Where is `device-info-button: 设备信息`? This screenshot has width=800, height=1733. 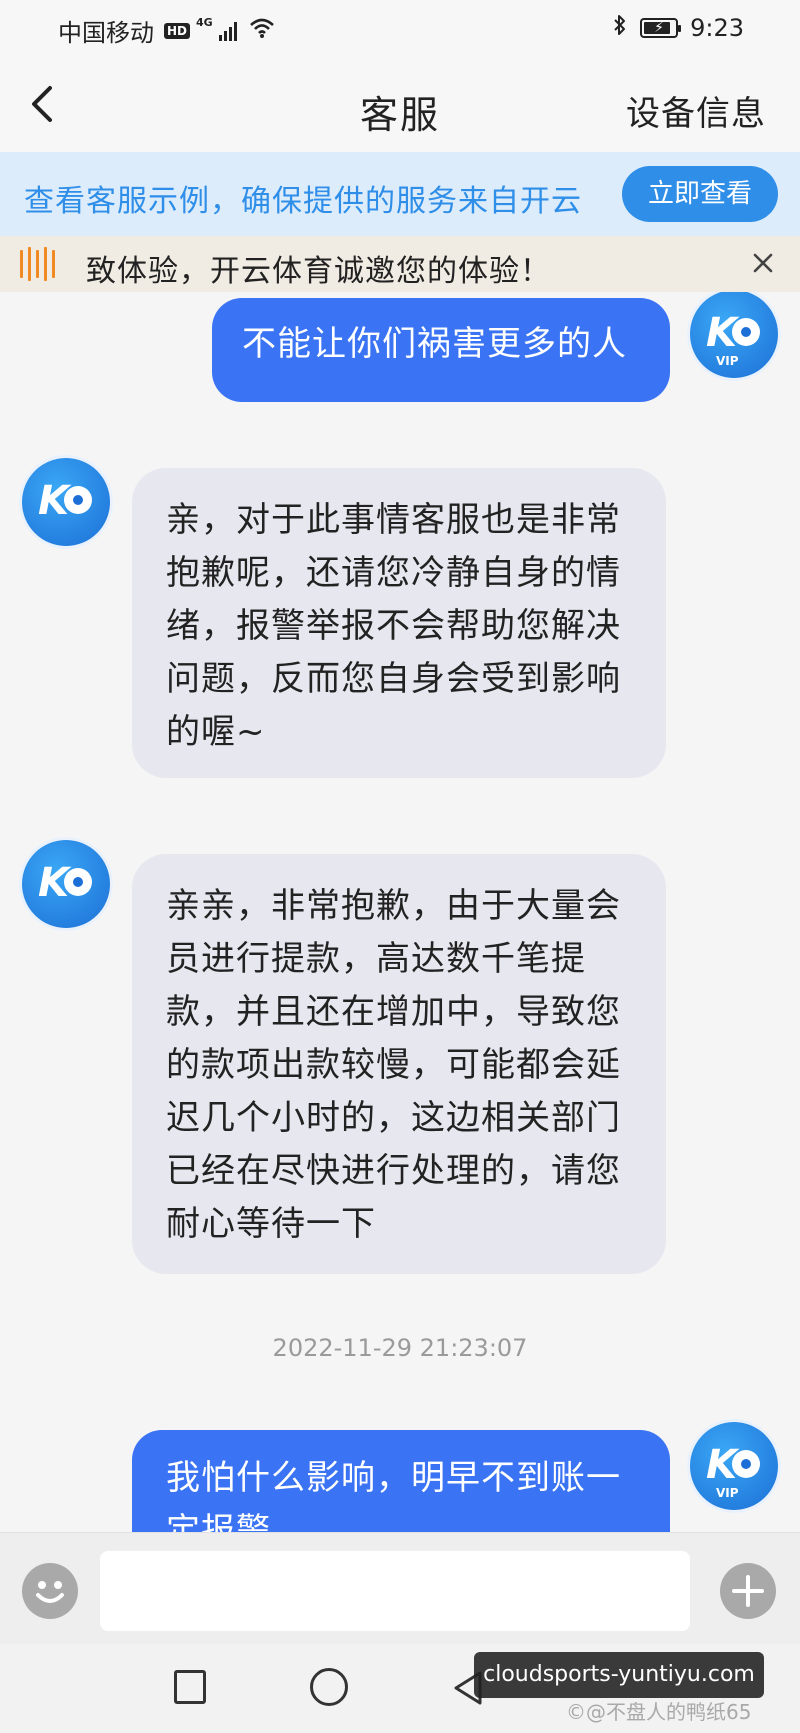 device-info-button: 设备信息 is located at coordinates (696, 110).